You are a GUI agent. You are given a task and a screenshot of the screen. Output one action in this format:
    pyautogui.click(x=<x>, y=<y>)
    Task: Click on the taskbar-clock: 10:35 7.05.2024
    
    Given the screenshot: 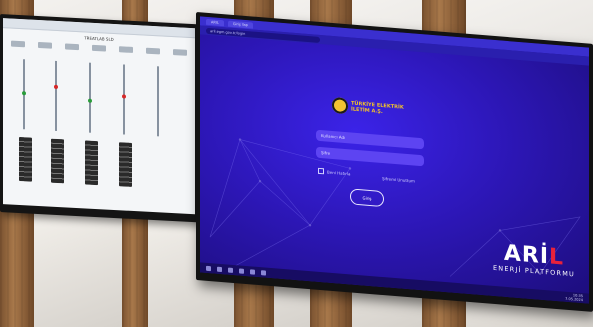 What is the action you would take?
    pyautogui.click(x=574, y=297)
    